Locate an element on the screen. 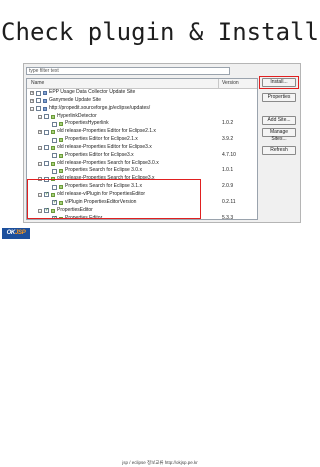  table-row: + Ganymede Update Site is located at coordinates (142, 101).